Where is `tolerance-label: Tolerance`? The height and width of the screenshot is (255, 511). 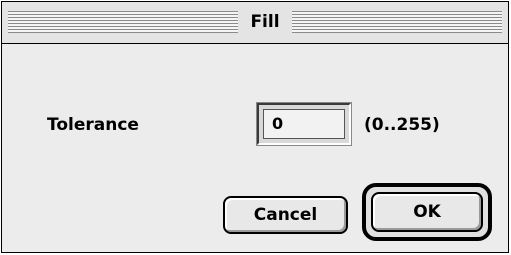
tolerance-label: Tolerance is located at coordinates (93, 125).